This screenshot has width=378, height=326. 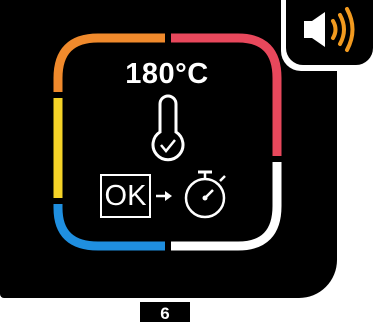 What do you see at coordinates (167, 74) in the screenshot?
I see `temperature-display: 180°C` at bounding box center [167, 74].